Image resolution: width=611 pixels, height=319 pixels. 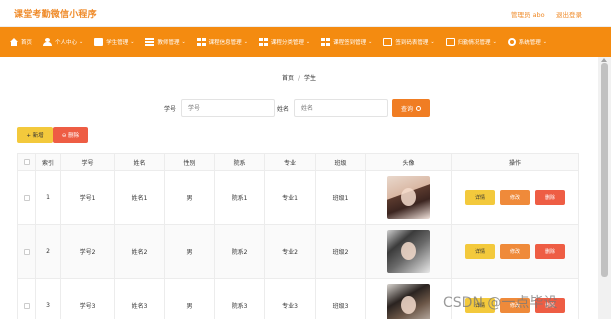 I want to click on nav-item-course-category: 课程分类管理 ⌄, so click(x=284, y=42).